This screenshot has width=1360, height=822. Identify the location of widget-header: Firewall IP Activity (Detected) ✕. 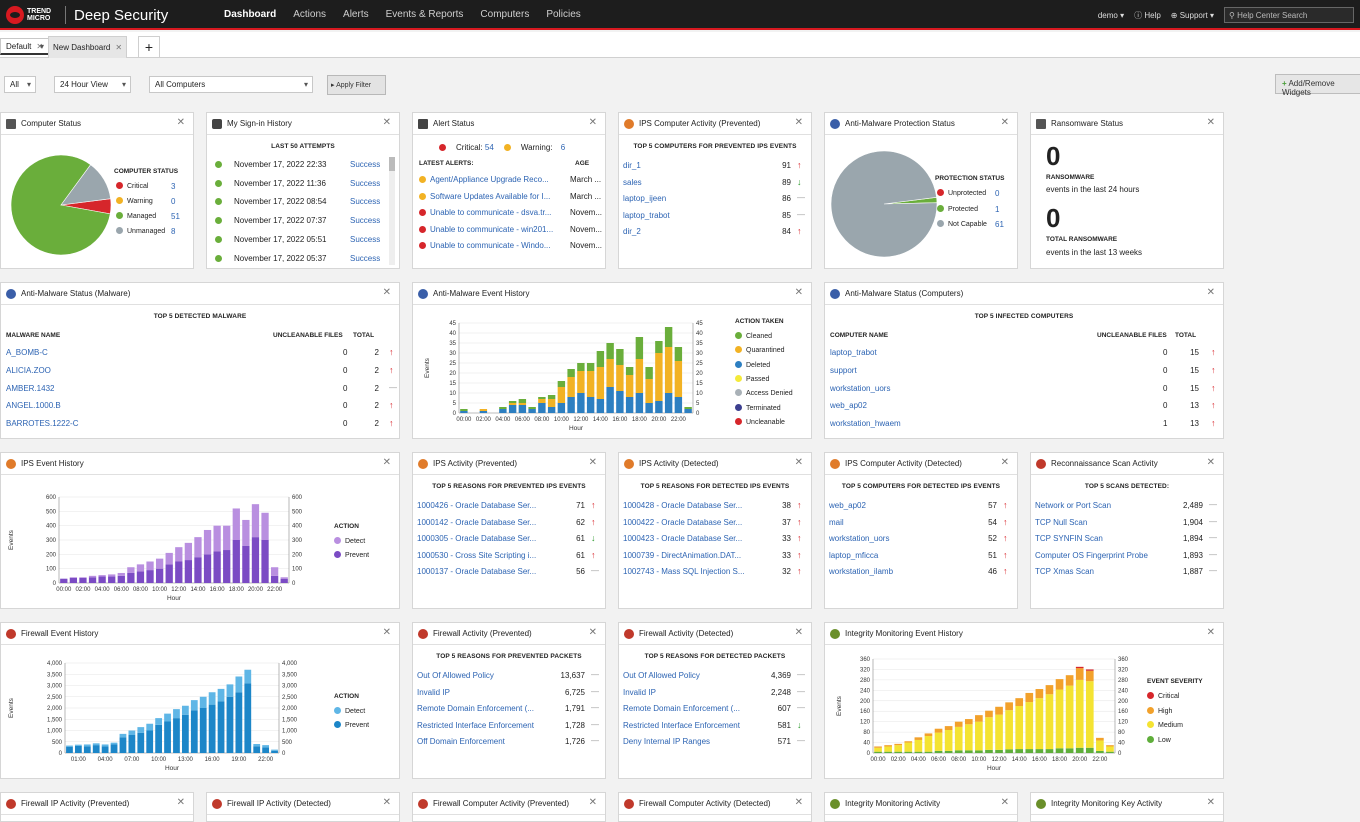
(303, 804).